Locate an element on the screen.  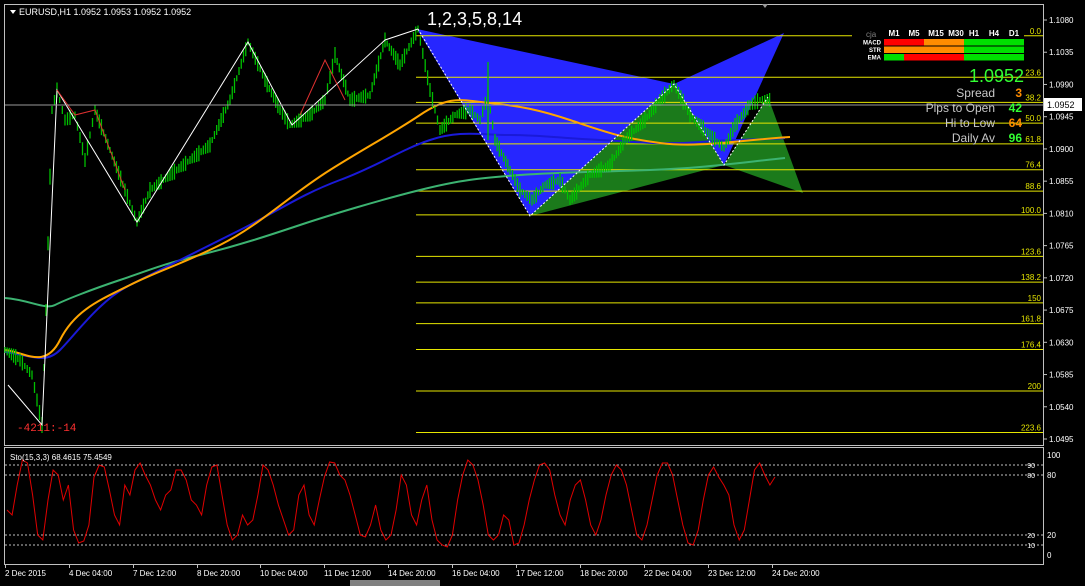
time-label: 16 Dec 04:00 is located at coordinates (476, 573).